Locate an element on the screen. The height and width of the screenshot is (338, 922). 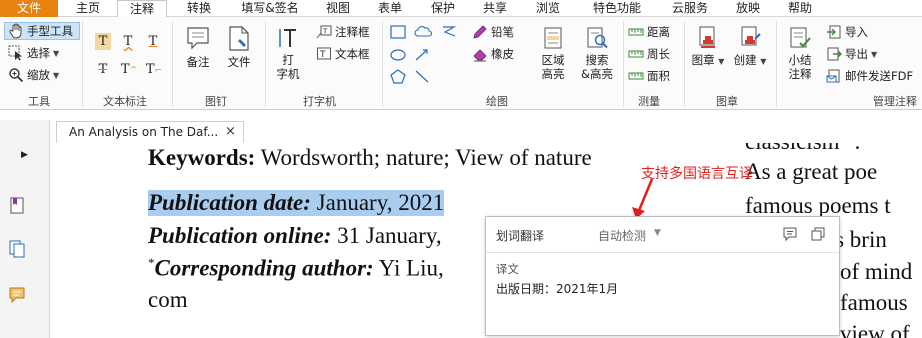
pencil-button: 铅笔 is located at coordinates (493, 32).